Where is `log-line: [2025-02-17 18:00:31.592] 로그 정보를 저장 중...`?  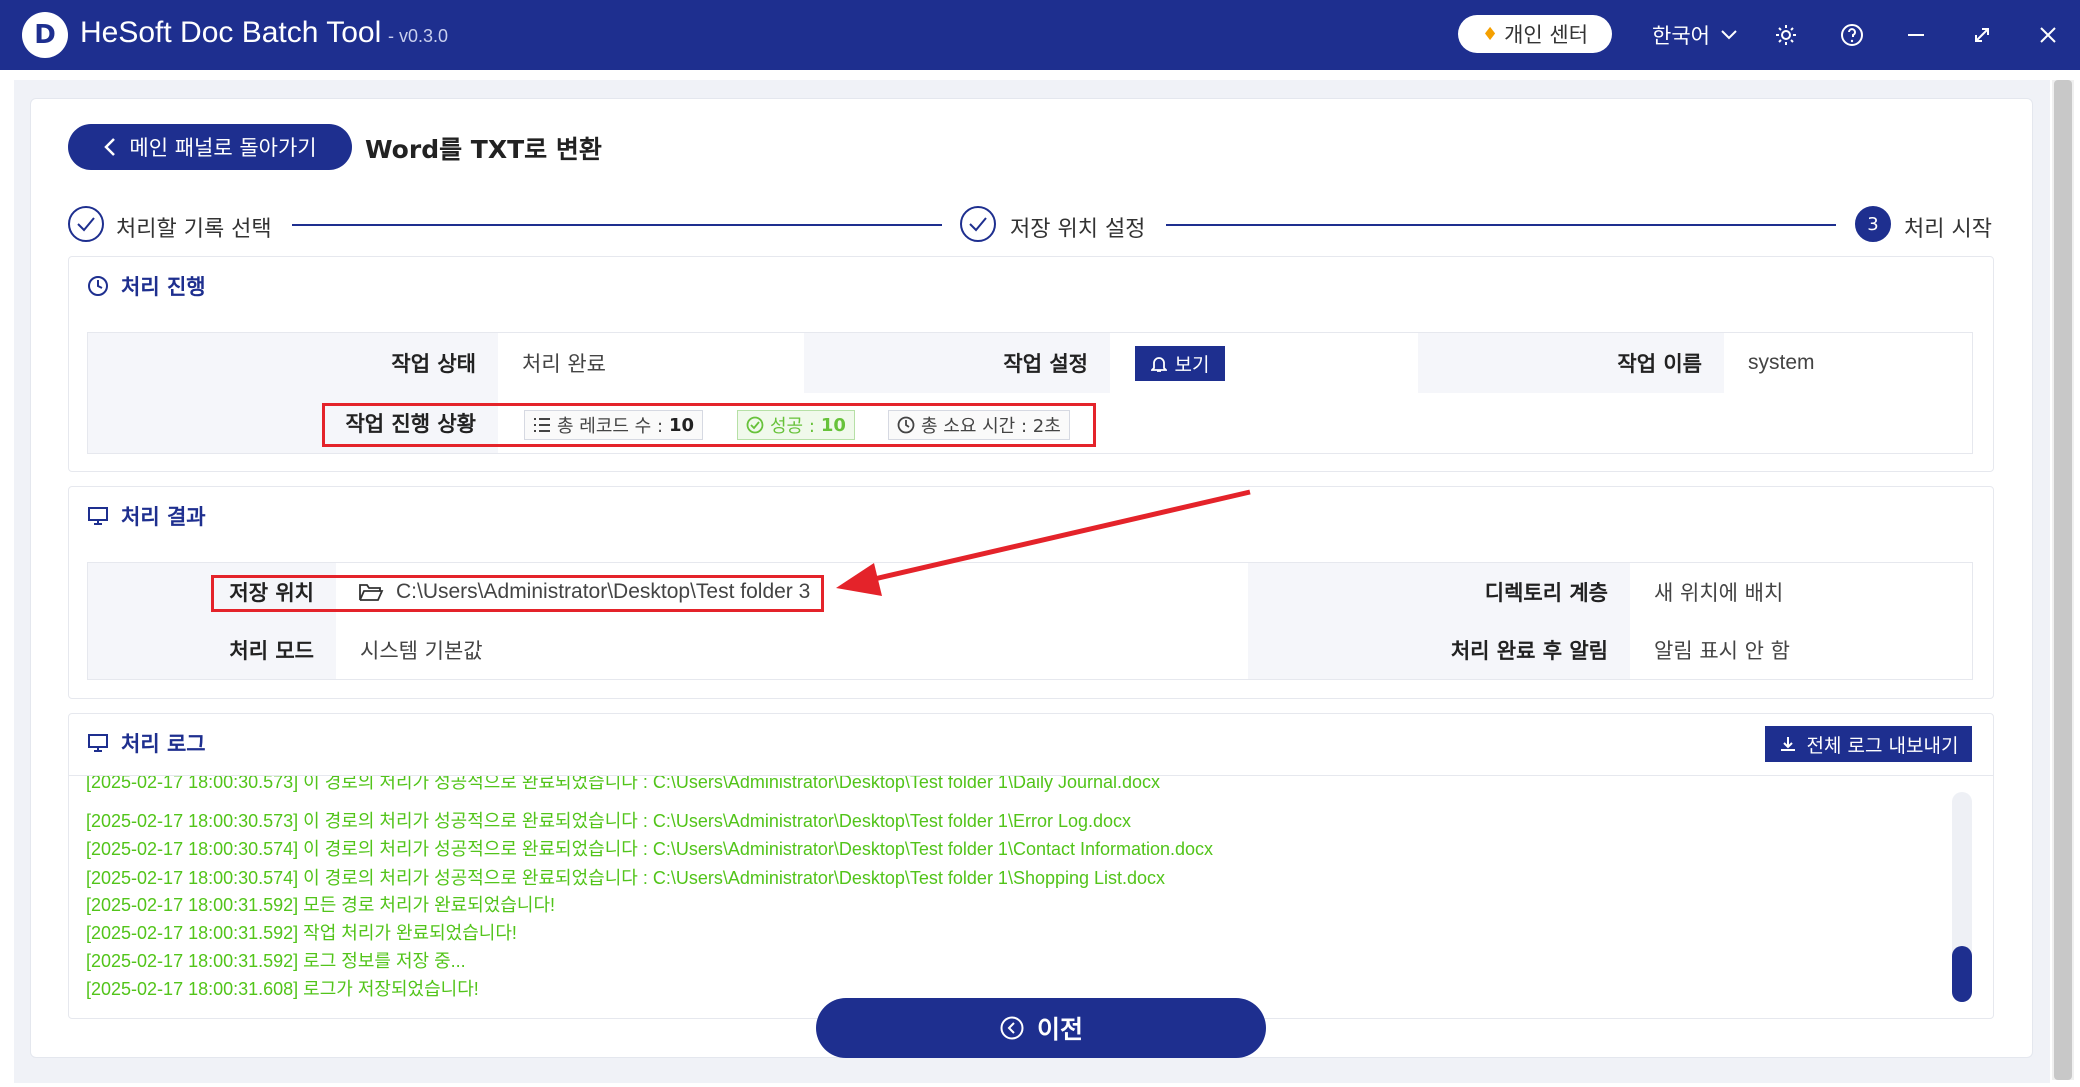 log-line: [2025-02-17 18:00:31.592] 로그 정보를 저장 중... is located at coordinates (276, 961).